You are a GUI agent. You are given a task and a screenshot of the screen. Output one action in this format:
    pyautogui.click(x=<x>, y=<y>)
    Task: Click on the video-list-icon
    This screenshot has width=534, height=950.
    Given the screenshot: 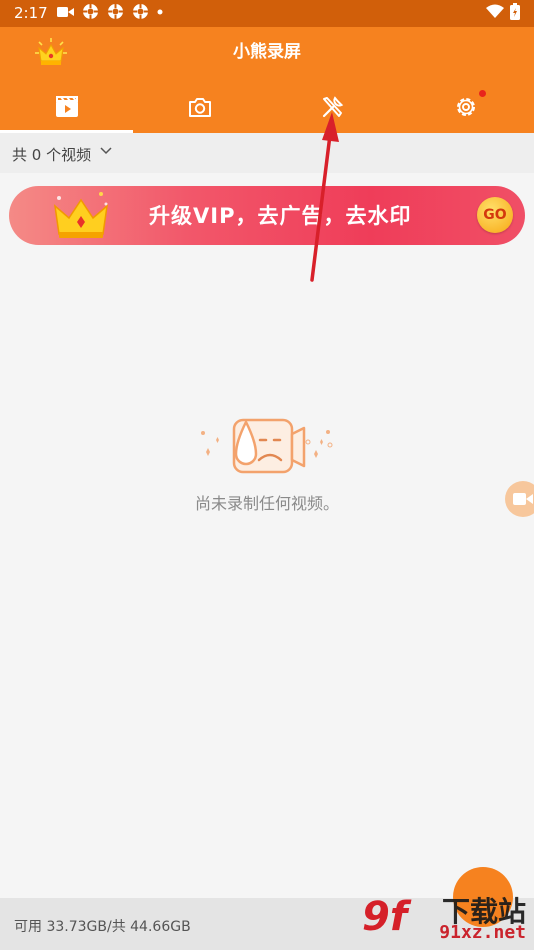 What is the action you would take?
    pyautogui.click(x=66, y=106)
    